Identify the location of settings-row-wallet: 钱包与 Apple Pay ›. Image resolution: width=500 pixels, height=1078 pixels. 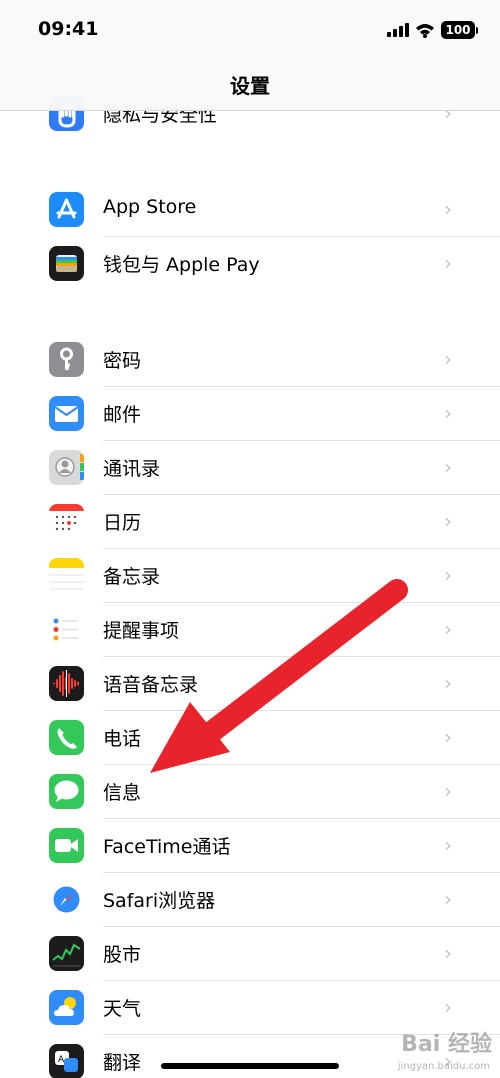
(250, 264).